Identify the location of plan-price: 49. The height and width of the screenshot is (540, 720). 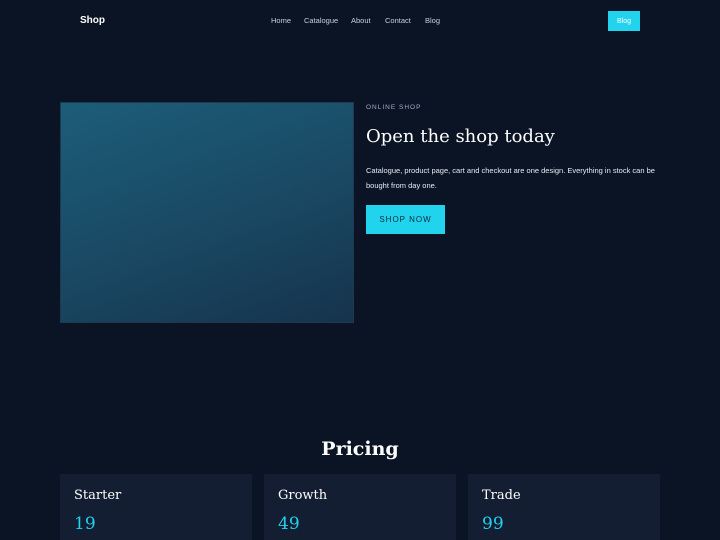
(289, 524).